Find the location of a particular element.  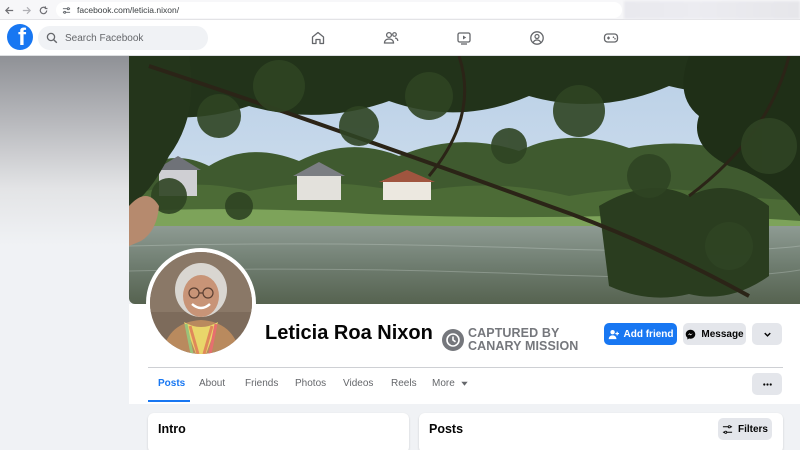

search-box is located at coordinates (123, 38).